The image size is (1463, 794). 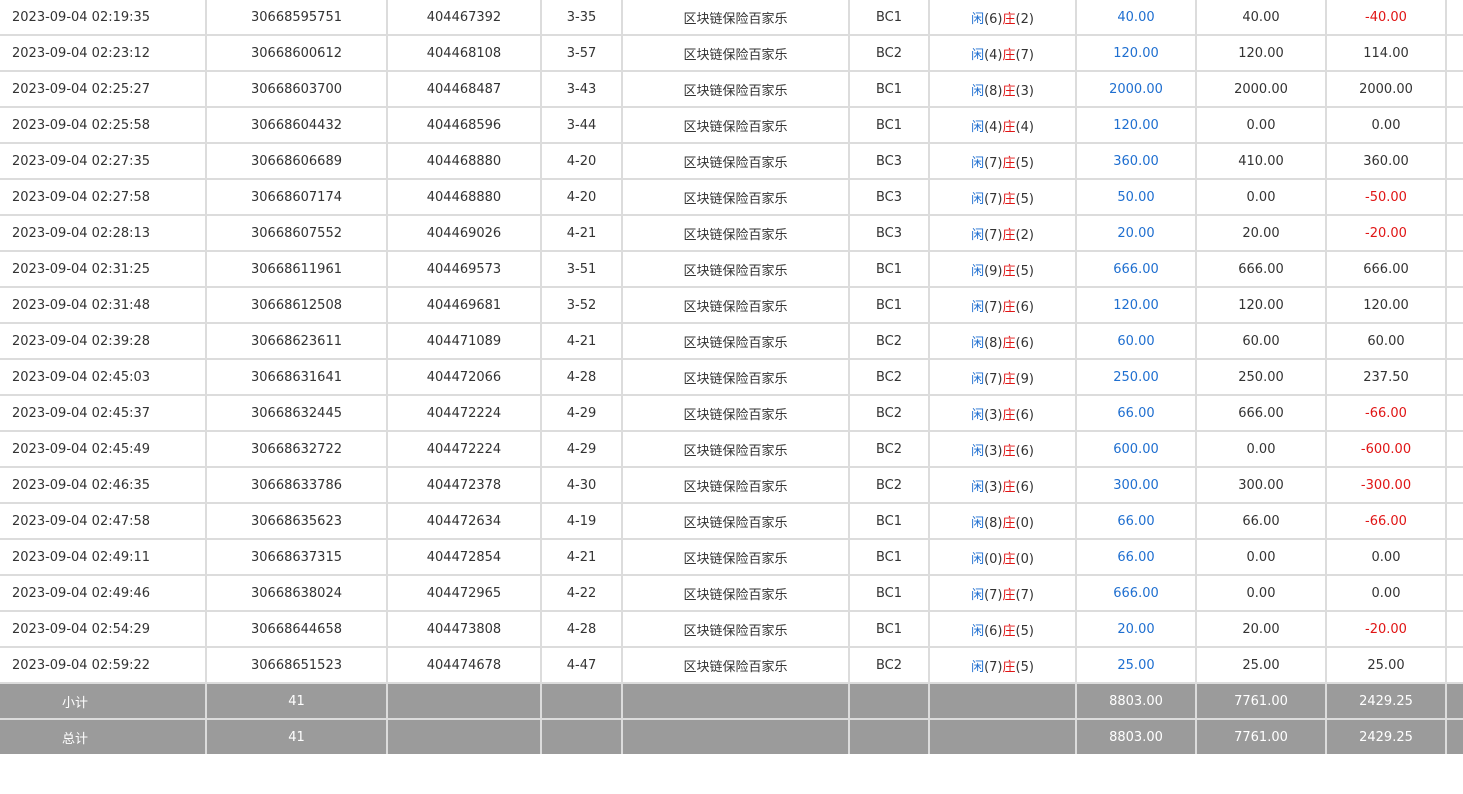 I want to click on bet-time: 2023-09-04 02:47:58, so click(x=103, y=521).